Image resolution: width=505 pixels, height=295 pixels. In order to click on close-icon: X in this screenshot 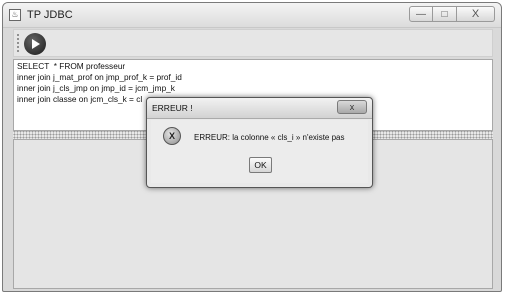, I will do `click(475, 14)`.